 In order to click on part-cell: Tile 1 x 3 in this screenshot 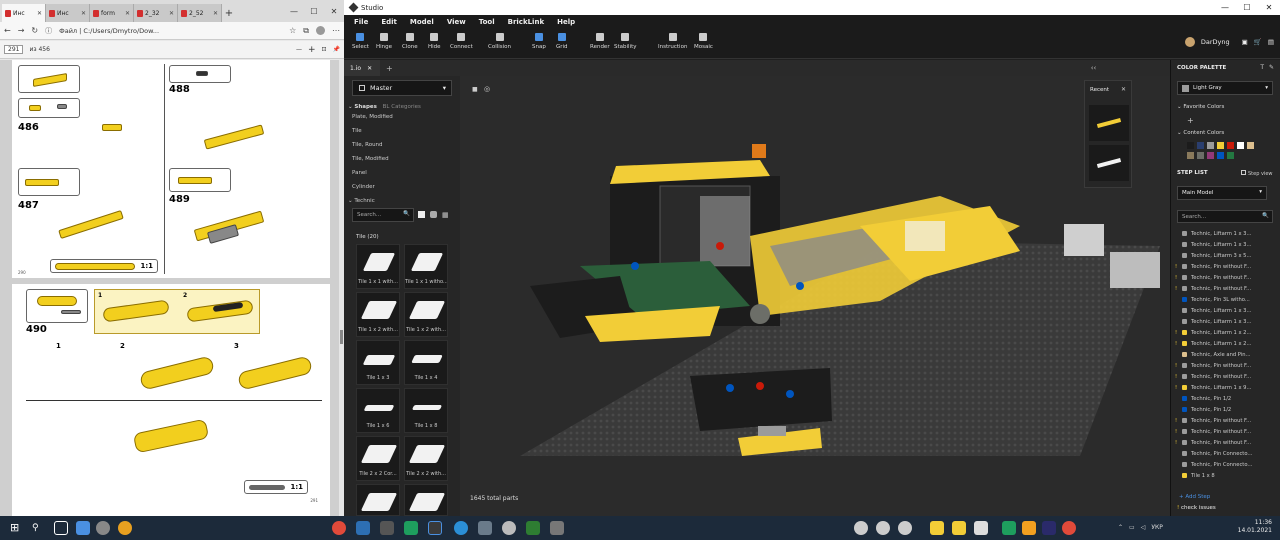, I will do `click(378, 362)`.